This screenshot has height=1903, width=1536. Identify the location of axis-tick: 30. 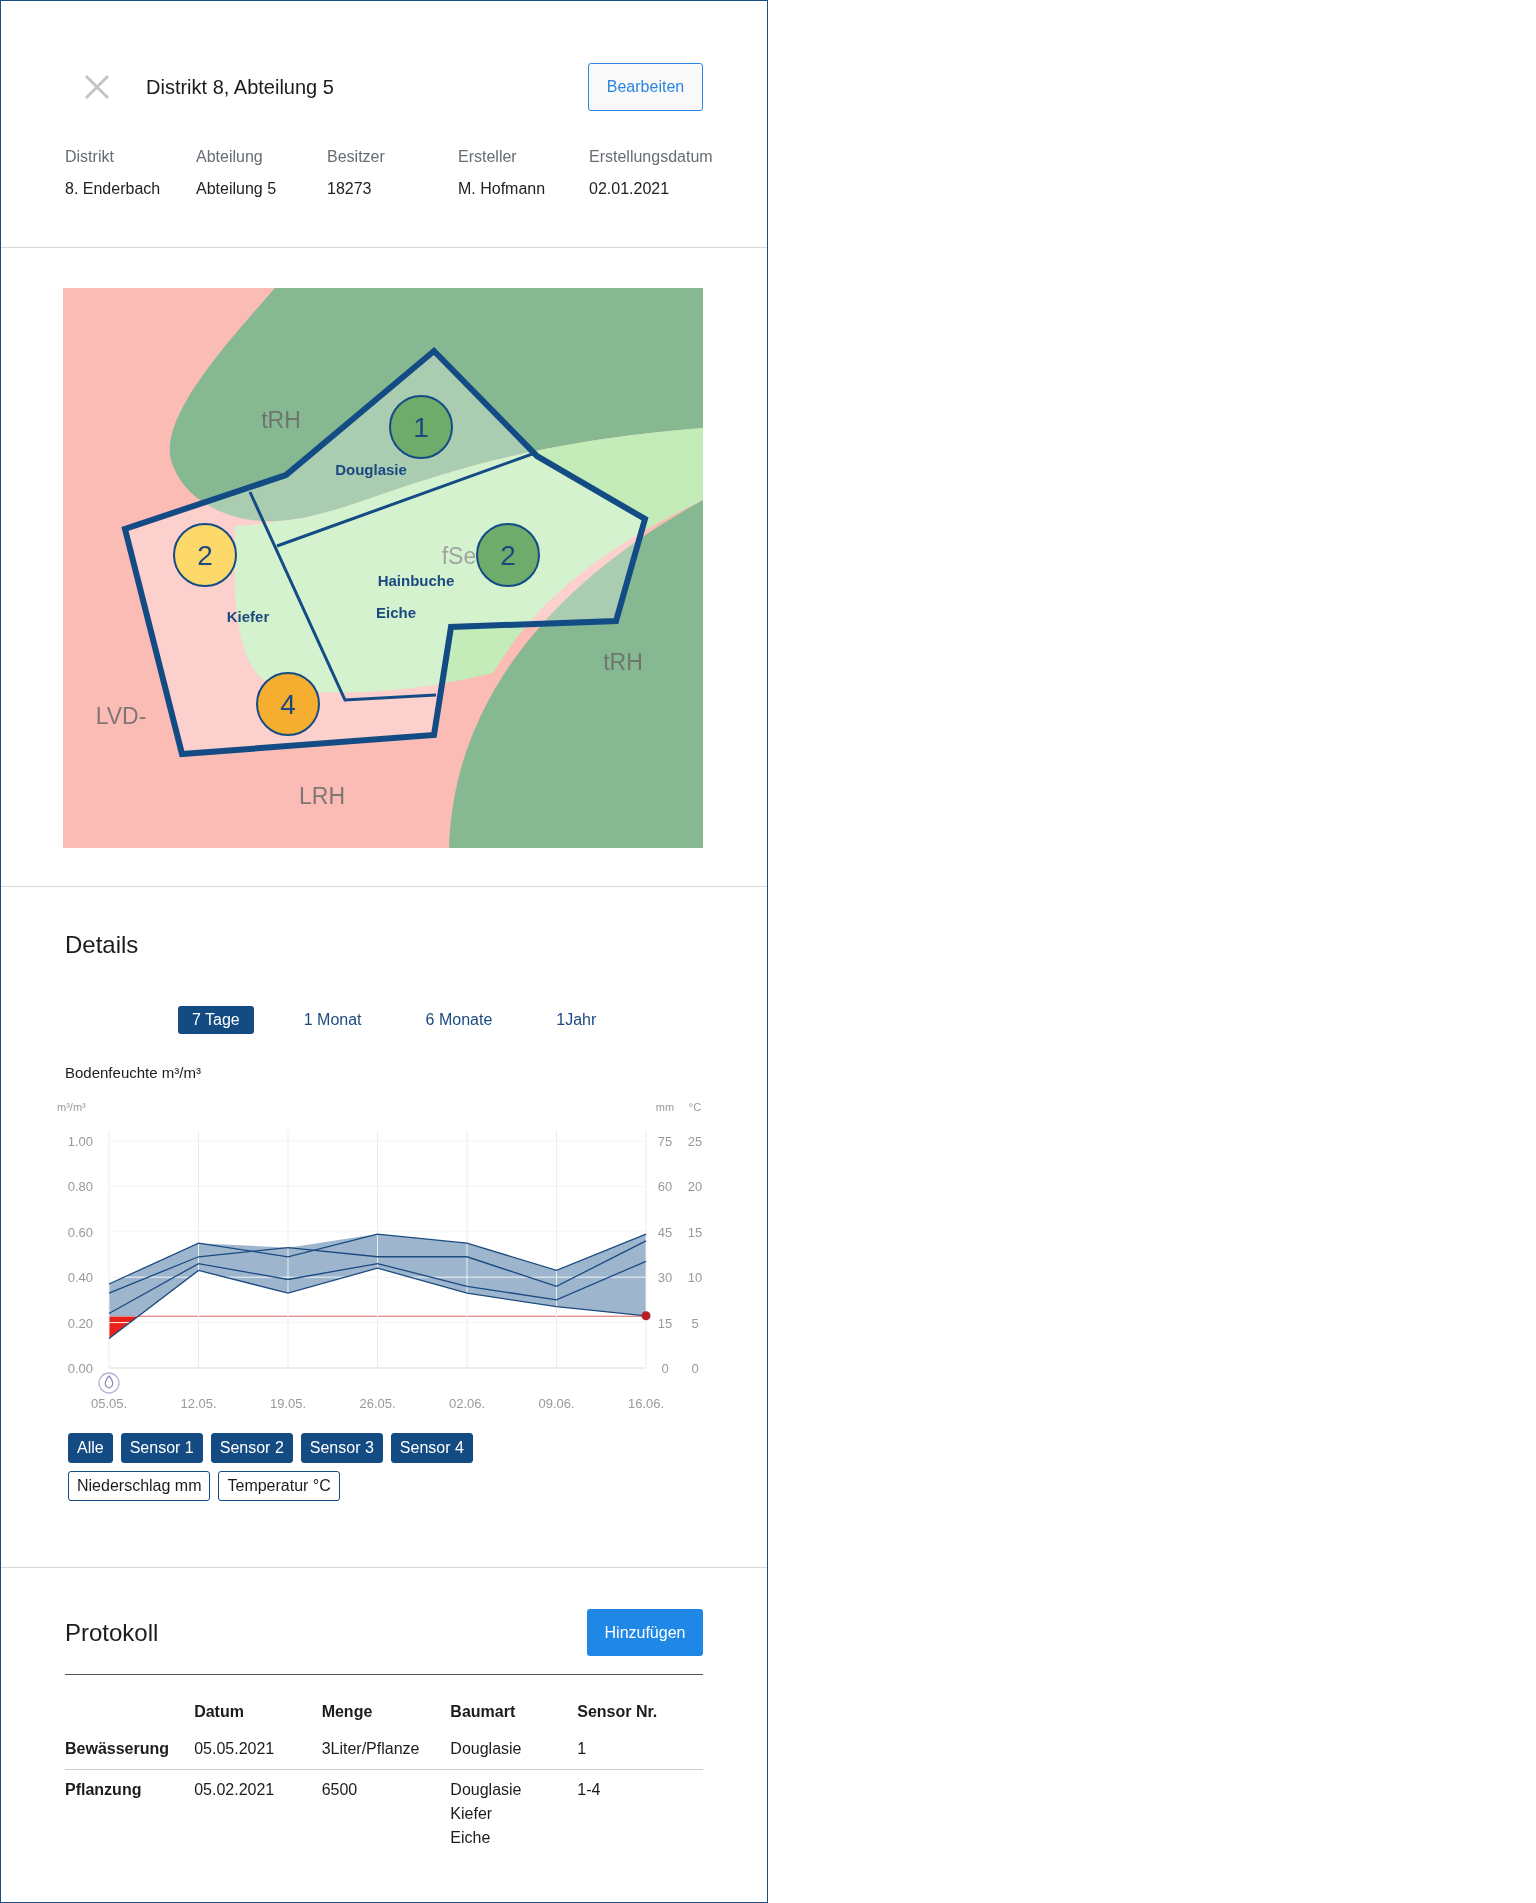
(665, 1278).